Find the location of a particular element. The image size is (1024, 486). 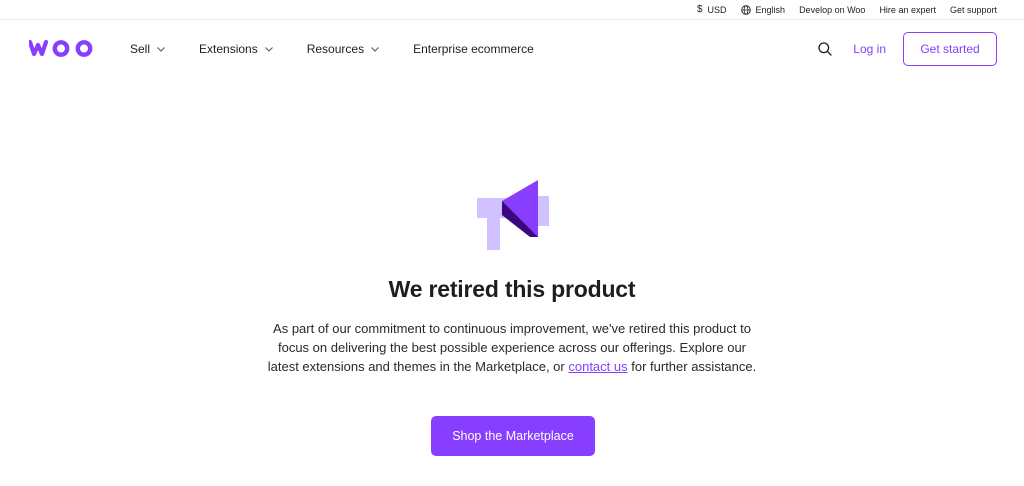

nav-item-label: Extensions is located at coordinates (228, 49).